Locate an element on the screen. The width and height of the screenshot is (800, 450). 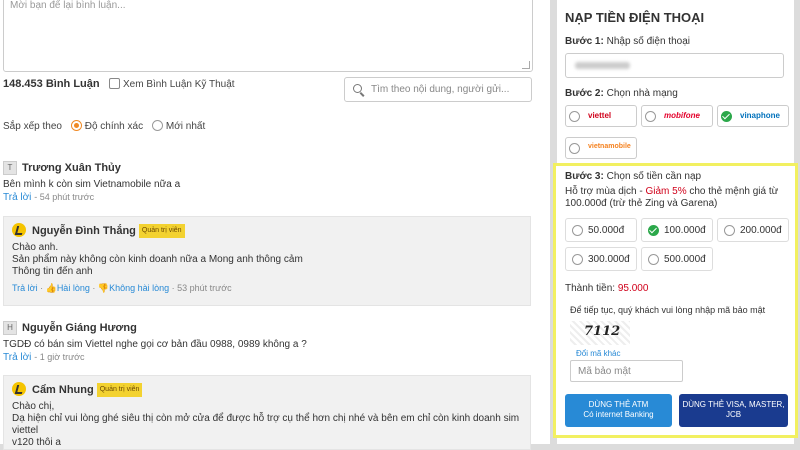
like-link: Hài lòng is located at coordinates (73, 288).